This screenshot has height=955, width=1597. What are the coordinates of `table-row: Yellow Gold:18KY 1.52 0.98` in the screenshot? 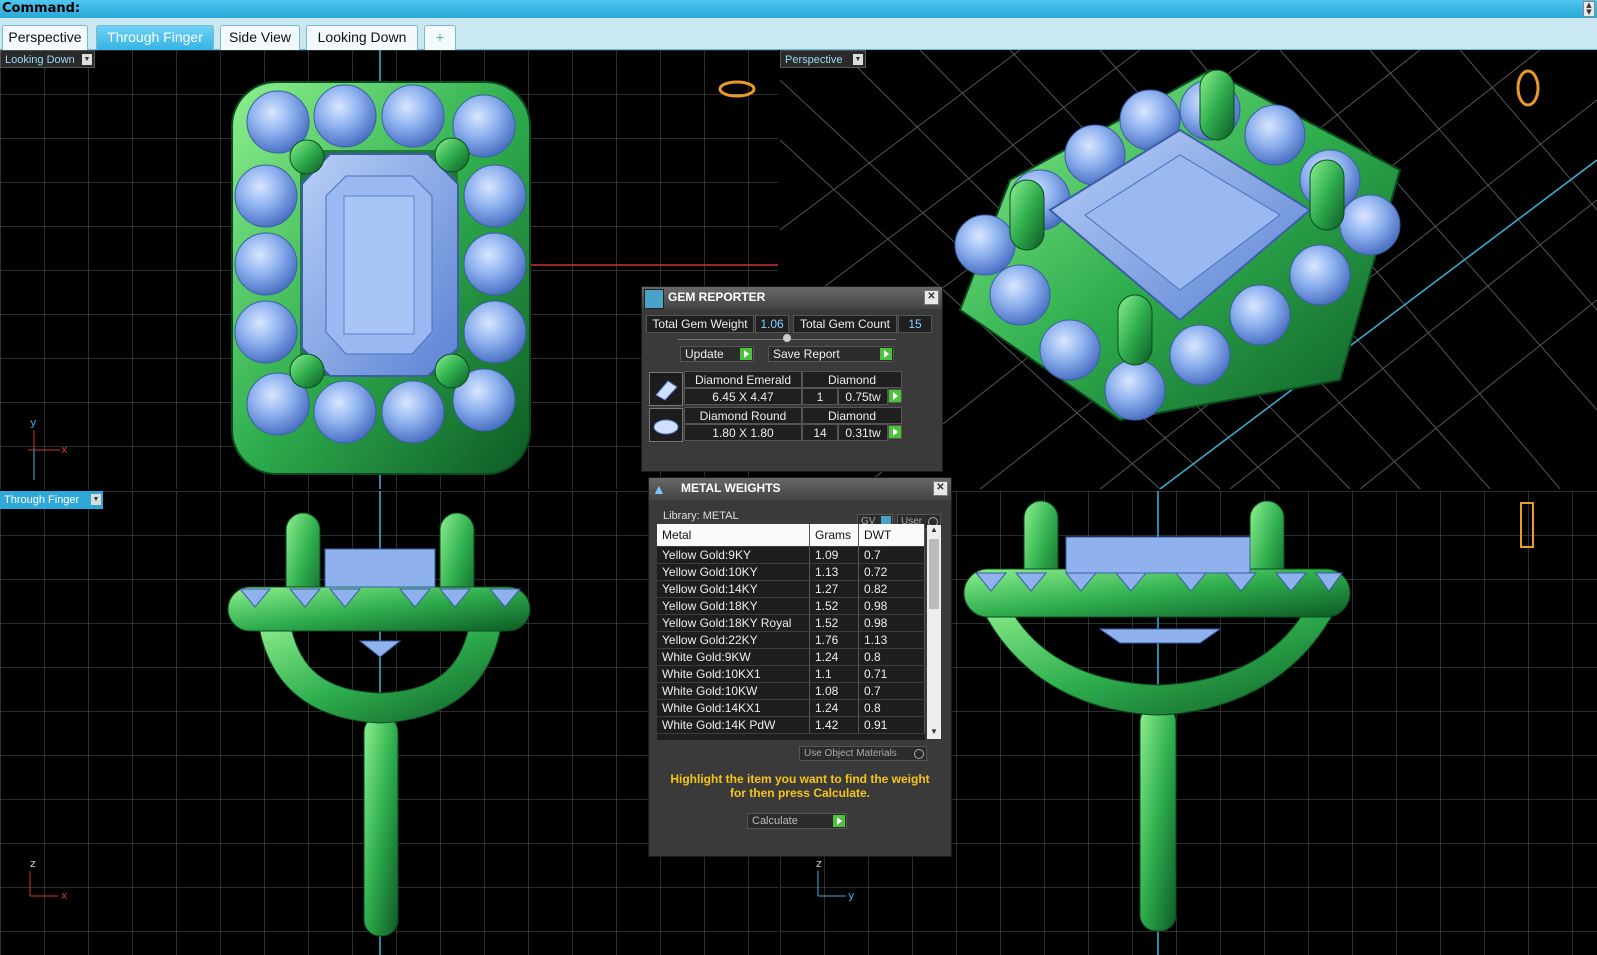 It's located at (791, 606).